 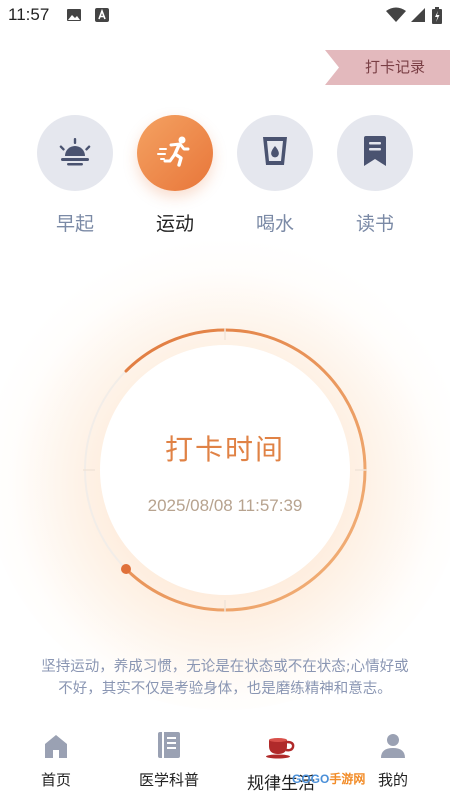 I want to click on sunrise-icon, so click(x=75, y=153).